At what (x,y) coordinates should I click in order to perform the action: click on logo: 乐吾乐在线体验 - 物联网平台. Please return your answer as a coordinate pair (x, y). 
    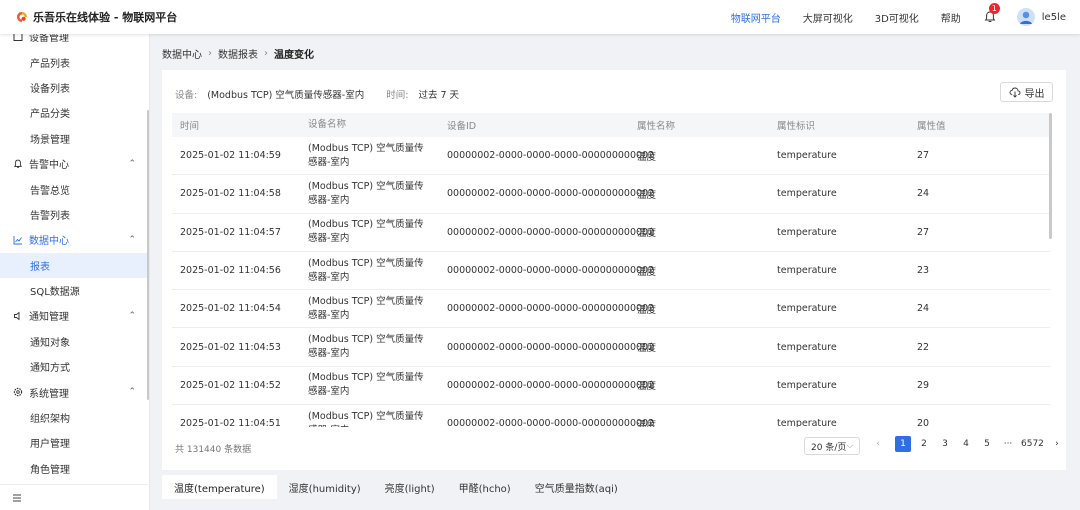
    Looking at the image, I should click on (96, 17).